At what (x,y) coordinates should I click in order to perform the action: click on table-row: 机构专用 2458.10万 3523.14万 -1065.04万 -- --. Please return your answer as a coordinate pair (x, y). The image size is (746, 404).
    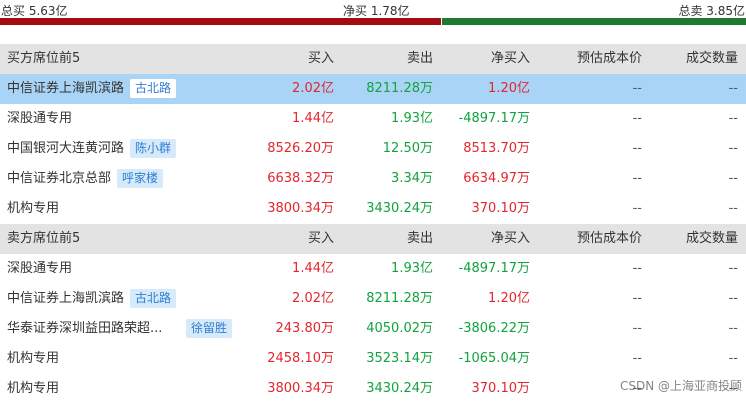
    Looking at the image, I should click on (373, 359).